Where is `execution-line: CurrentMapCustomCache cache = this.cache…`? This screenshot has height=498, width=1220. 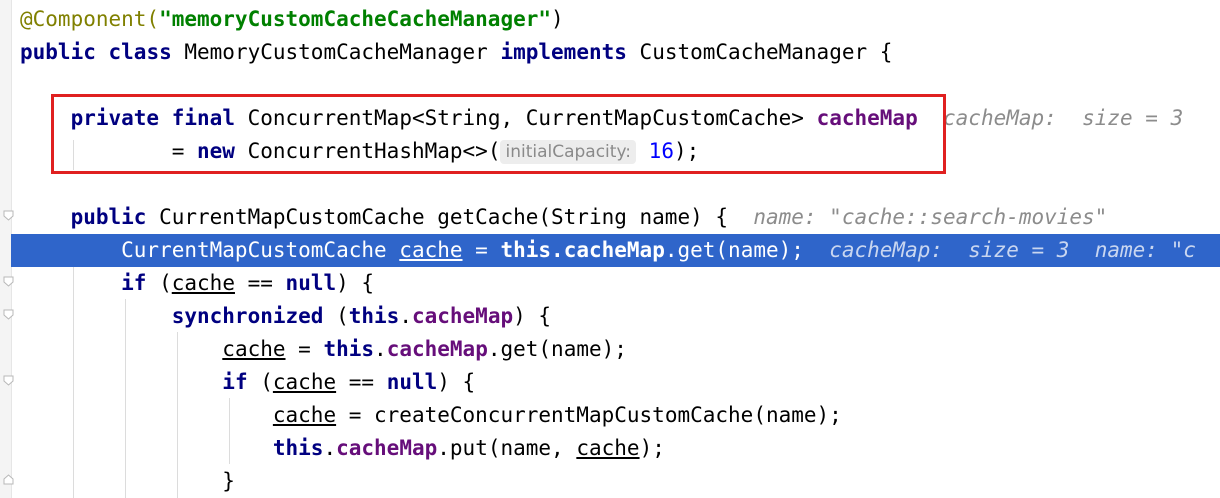 execution-line: CurrentMapCustomCache cache = this.cache… is located at coordinates (615, 250).